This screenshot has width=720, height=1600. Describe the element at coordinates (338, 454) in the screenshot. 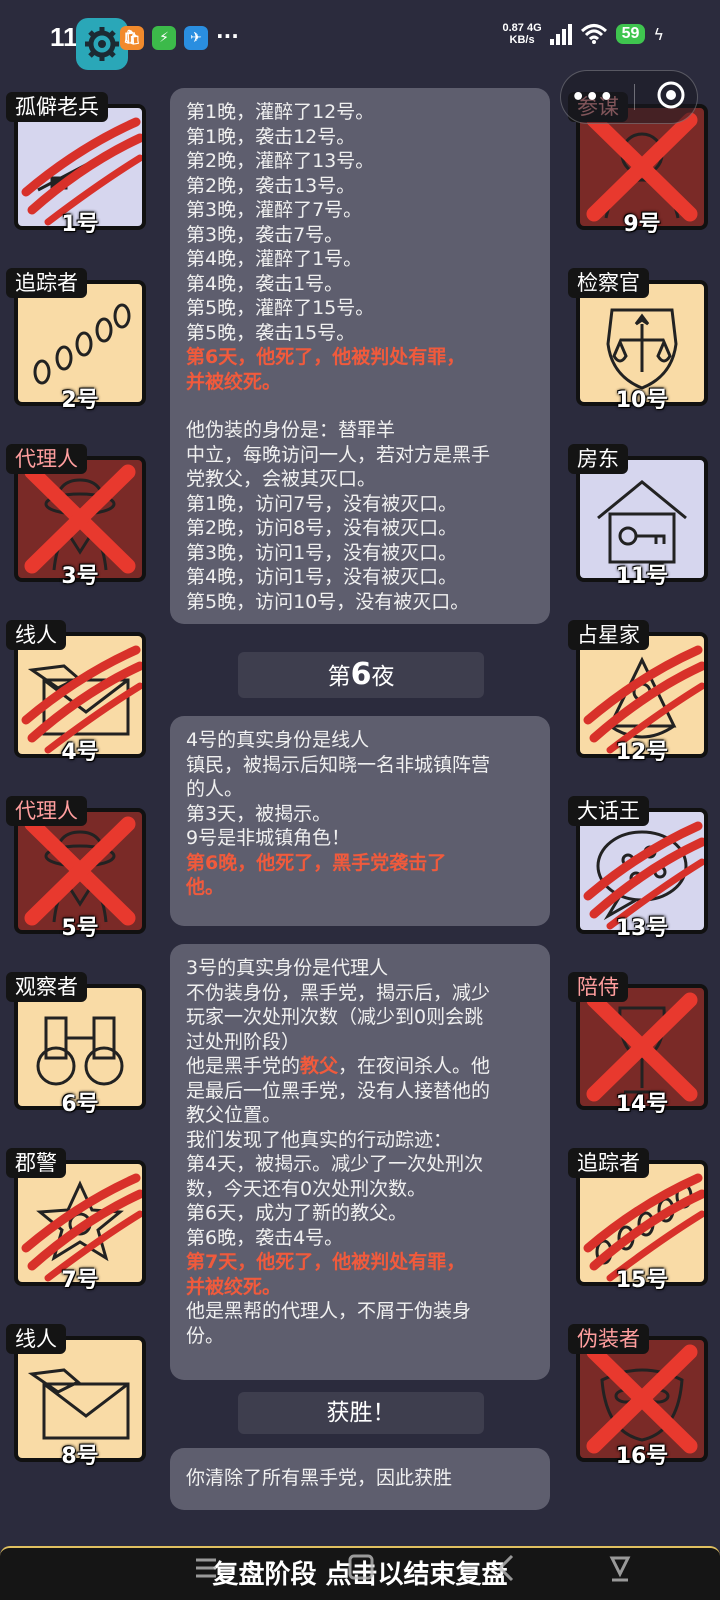

I see `role-description: 中立，每晚访问一人，若对方是黑手` at that location.